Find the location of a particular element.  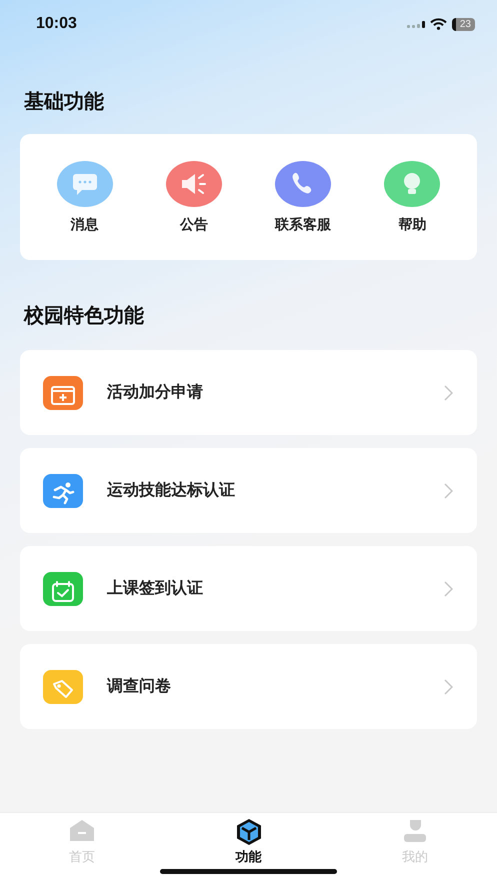

shortcut-button: 消息 is located at coordinates (84, 197).